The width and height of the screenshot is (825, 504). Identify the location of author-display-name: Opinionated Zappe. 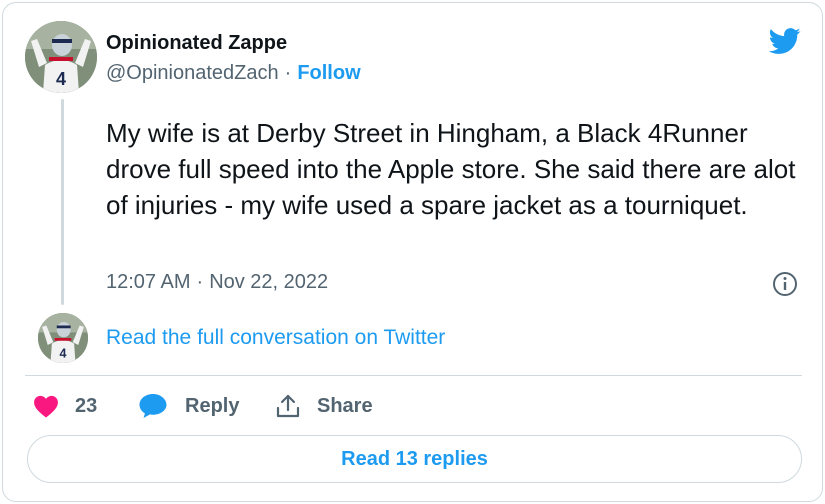
(196, 43).